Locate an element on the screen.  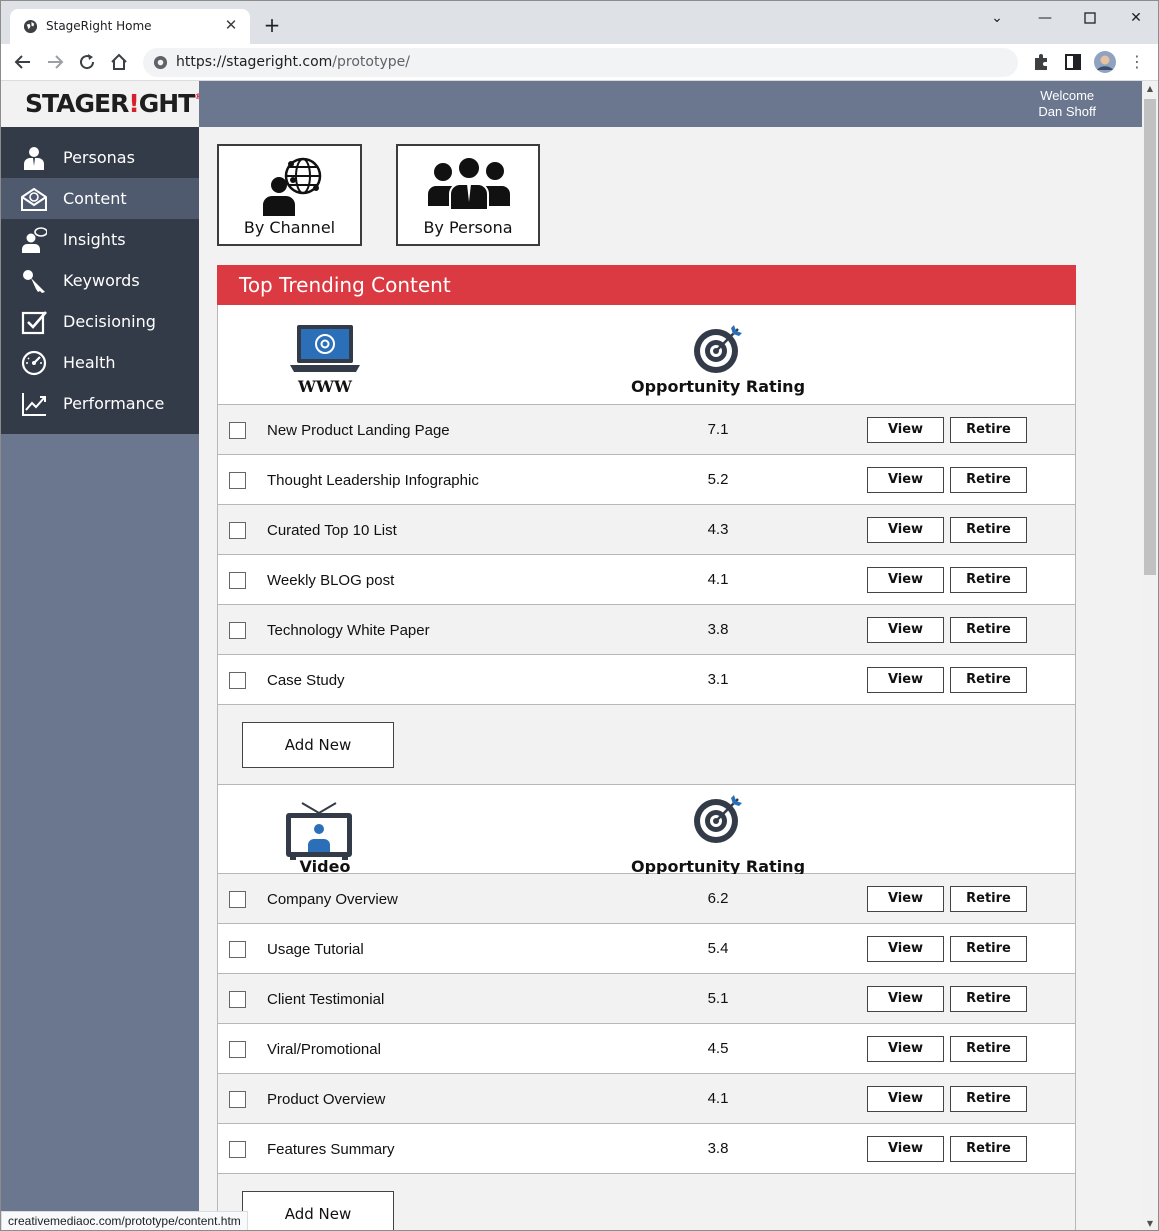
sidebar-item-keywords: Keywords is located at coordinates (100, 280).